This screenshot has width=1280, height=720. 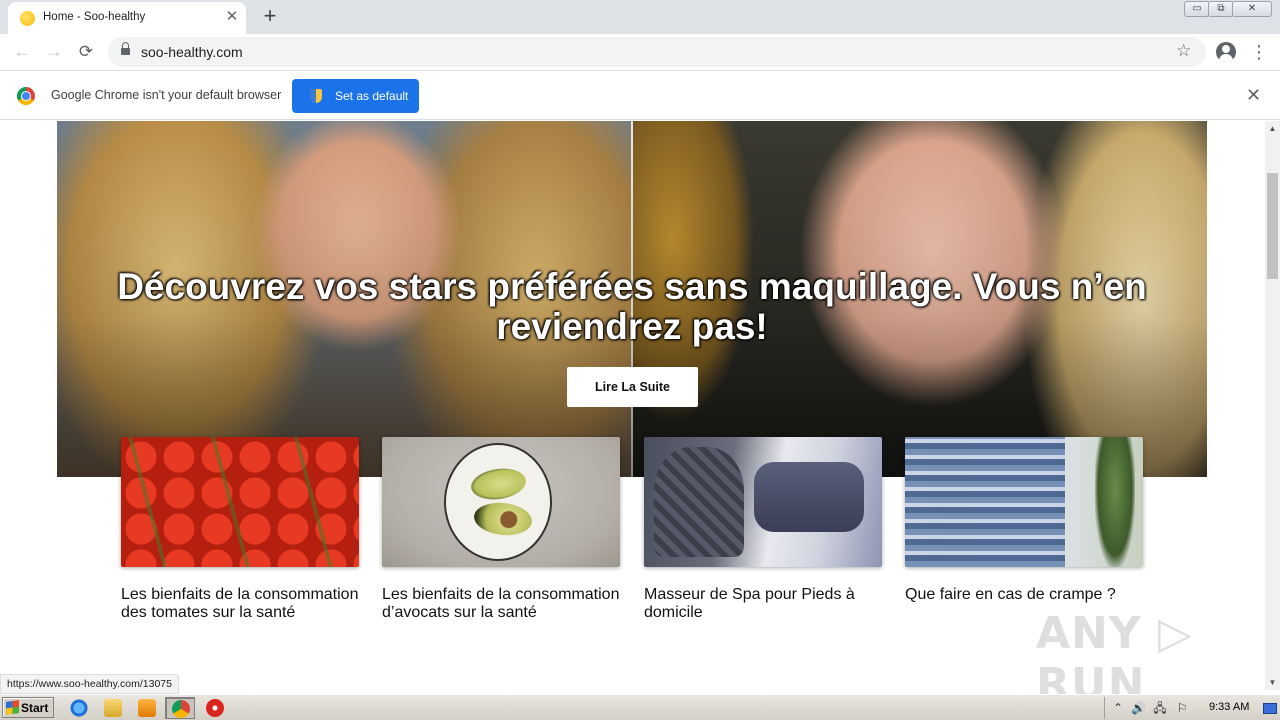 I want to click on tab-strip: Home - Soo-healthy ✕ + ▭ ⧉ ✕, so click(x=640, y=17).